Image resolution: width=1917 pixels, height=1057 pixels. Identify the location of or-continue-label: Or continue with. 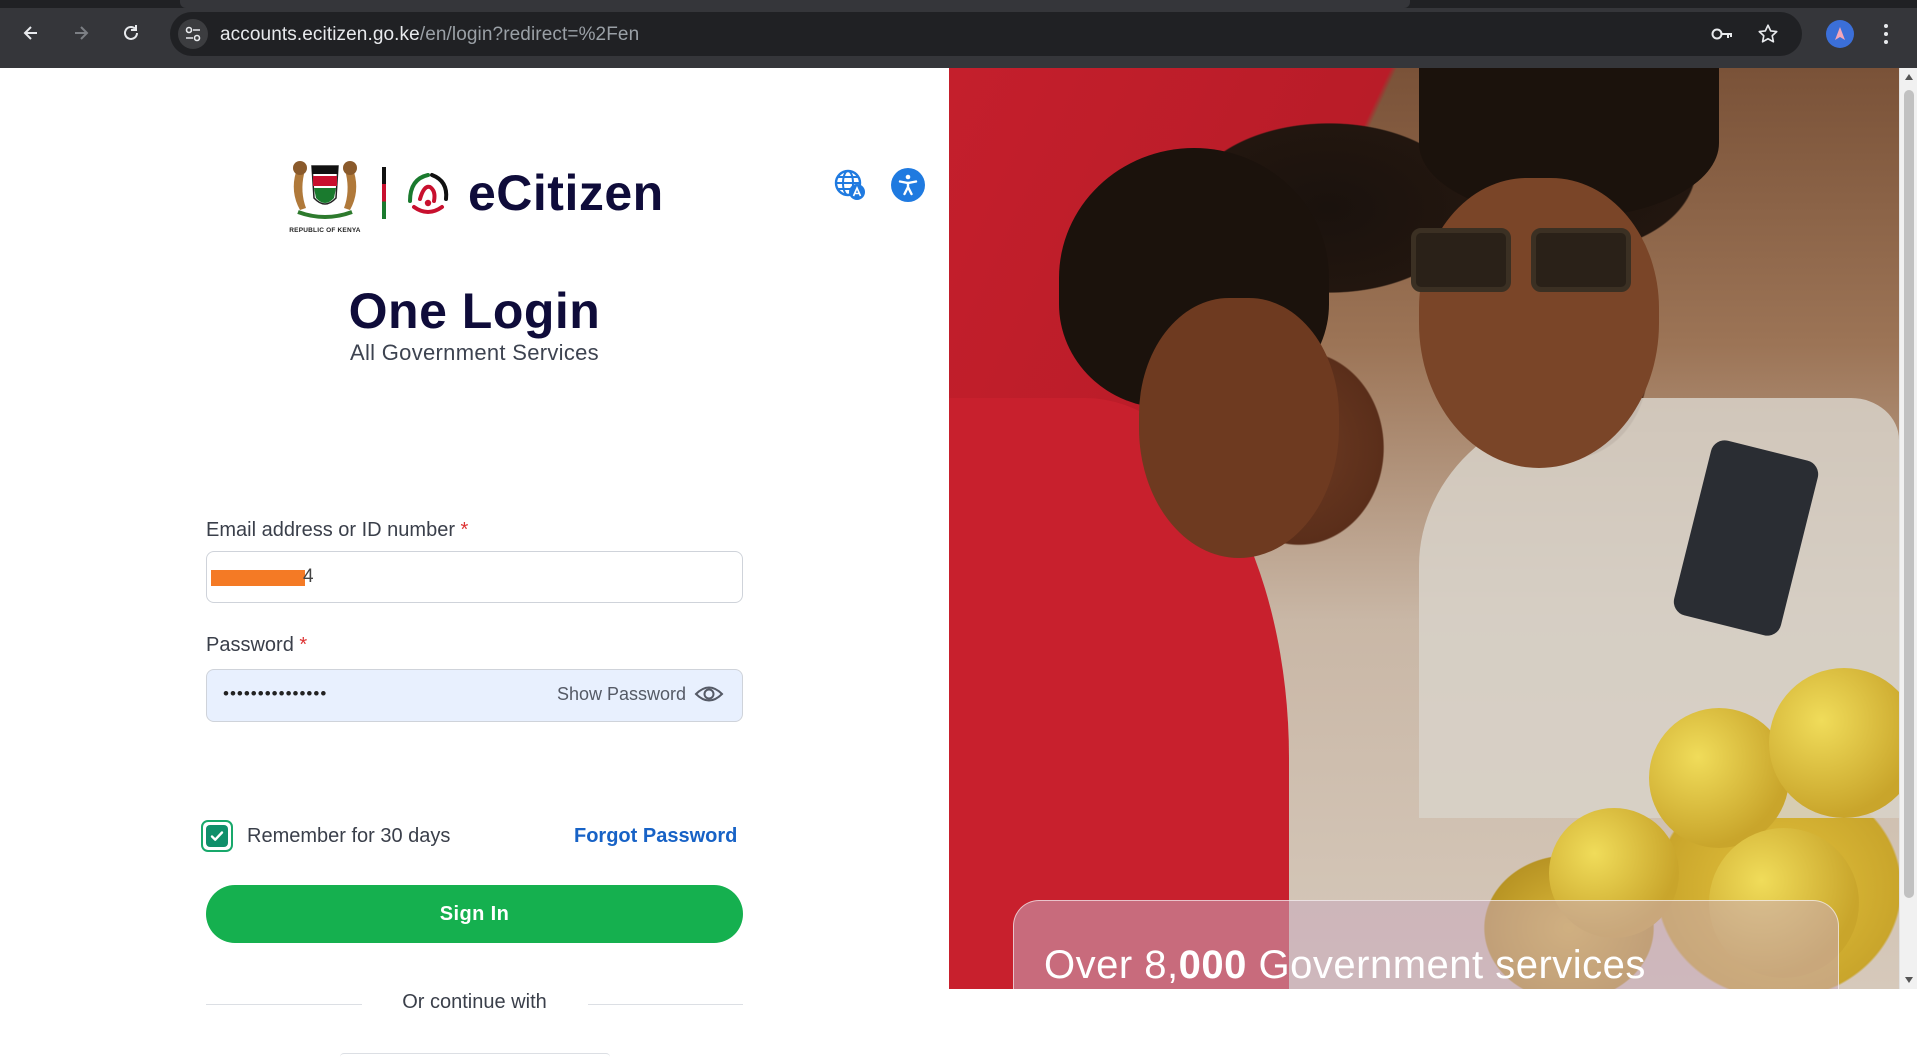
(474, 1002).